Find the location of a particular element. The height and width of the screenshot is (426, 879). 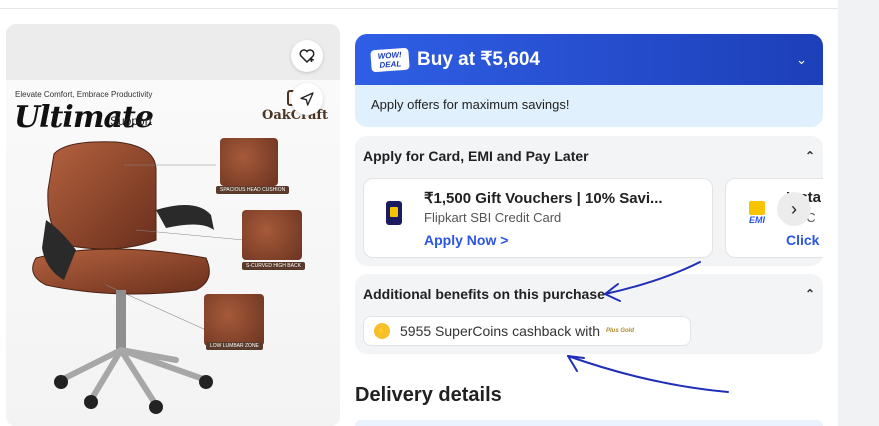

share-icon is located at coordinates (307, 99).